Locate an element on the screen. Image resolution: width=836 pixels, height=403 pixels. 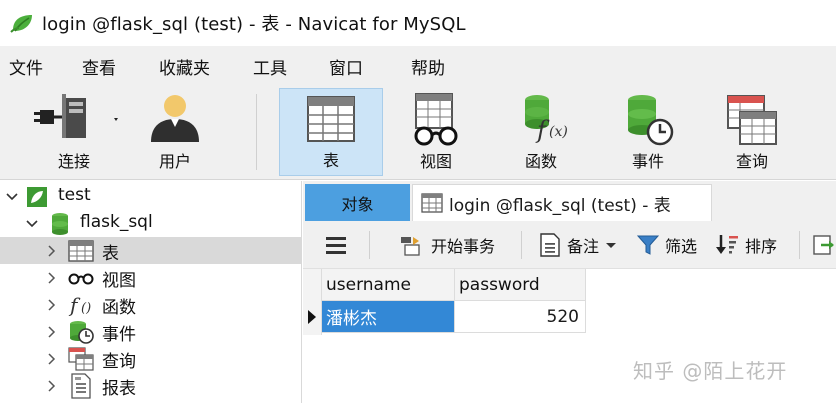
menu-hamburger-icon is located at coordinates (336, 245).